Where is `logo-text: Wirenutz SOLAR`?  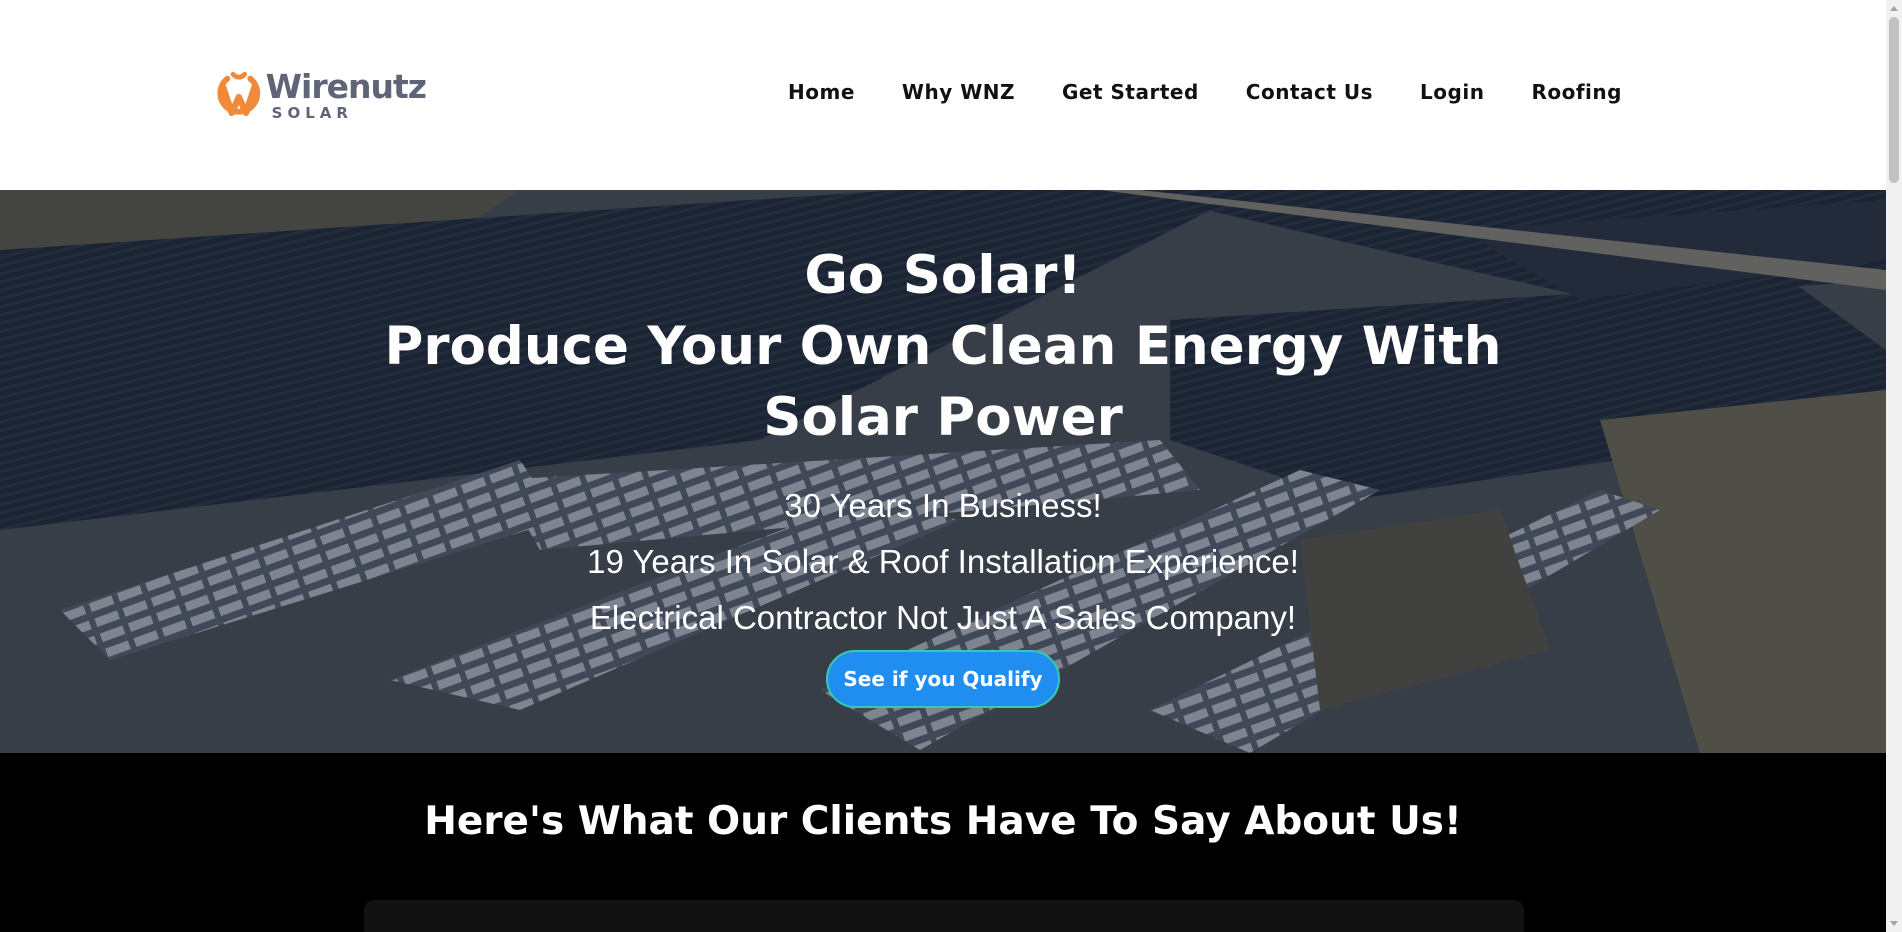 logo-text: Wirenutz SOLAR is located at coordinates (346, 94).